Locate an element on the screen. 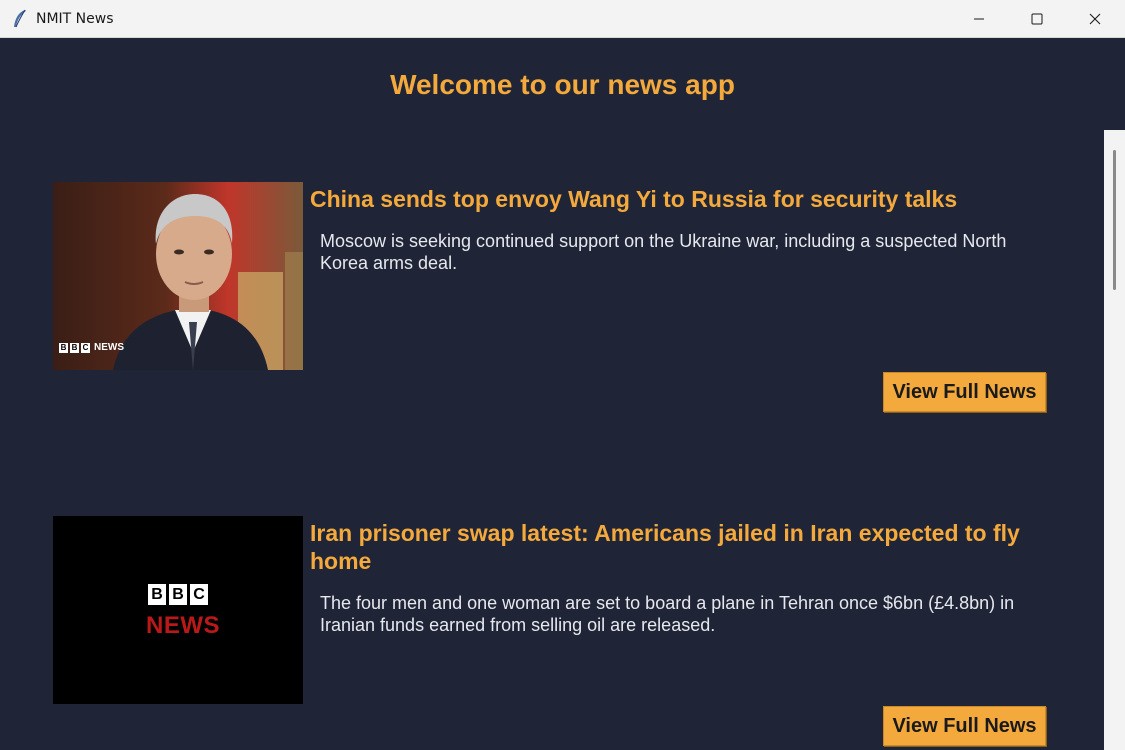 The width and height of the screenshot is (1125, 750). minimize-button is located at coordinates (979, 19).